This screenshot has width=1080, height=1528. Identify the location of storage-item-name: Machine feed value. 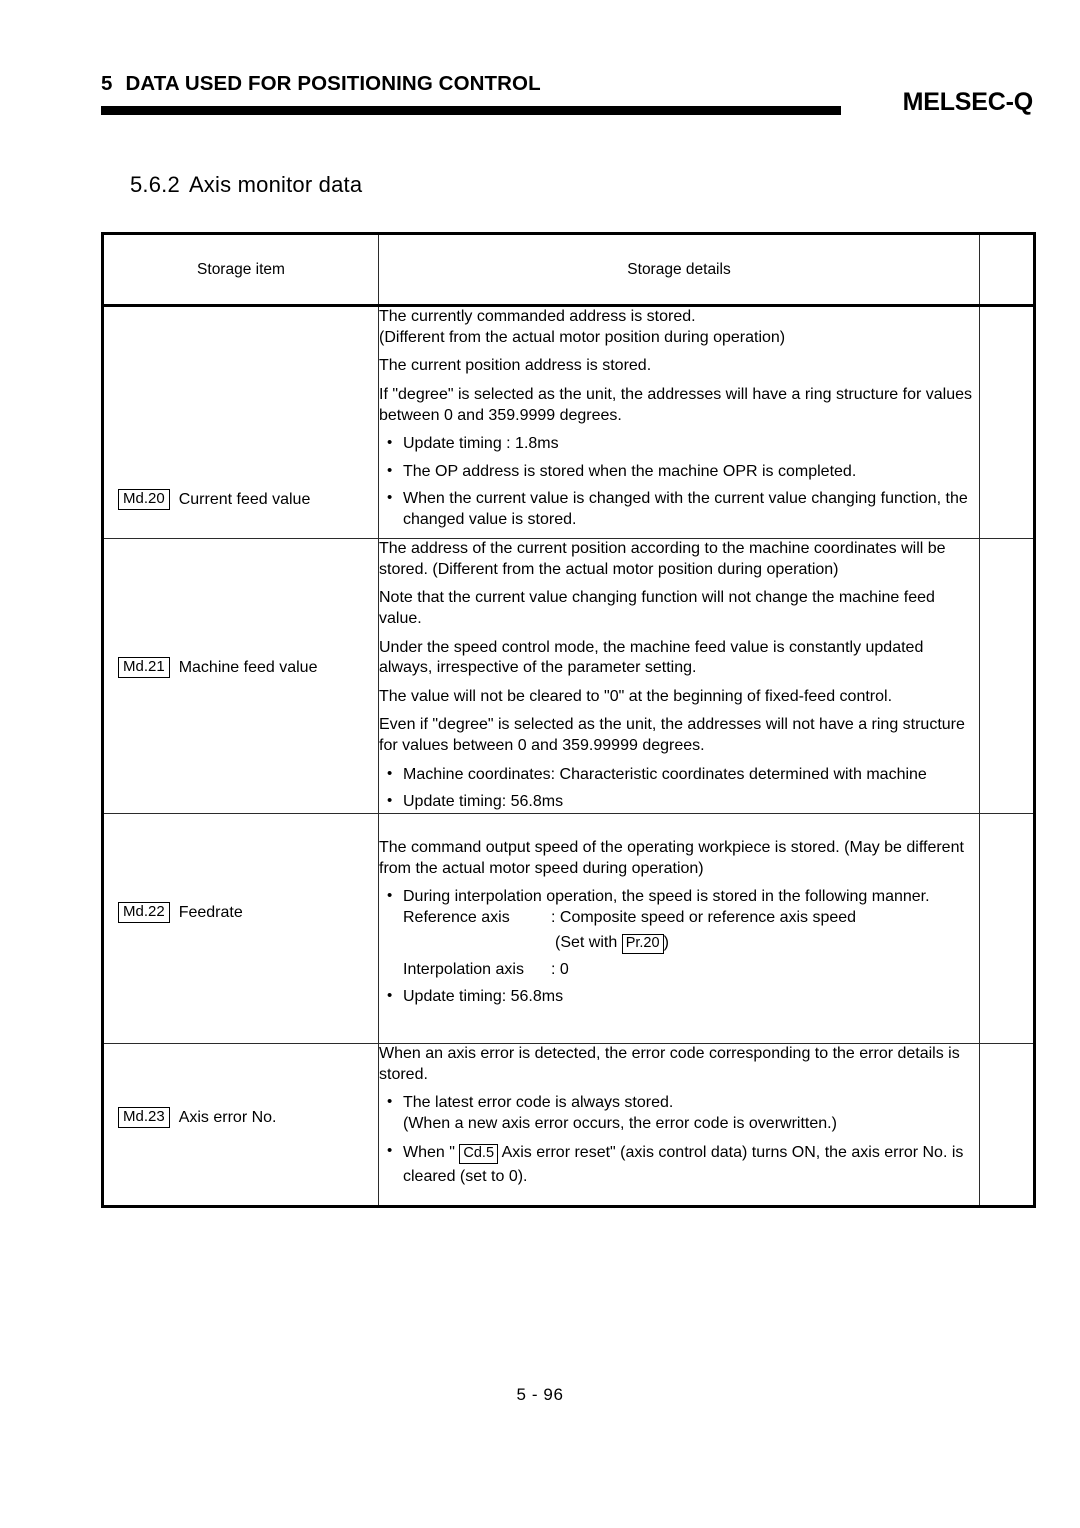
(248, 667).